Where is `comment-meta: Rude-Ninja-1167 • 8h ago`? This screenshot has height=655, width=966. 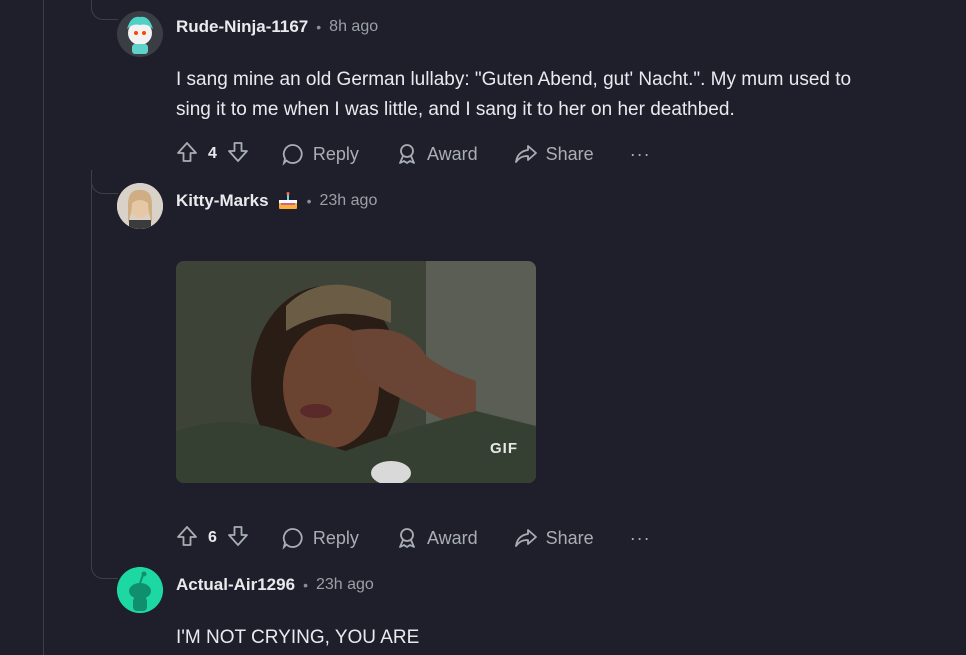 comment-meta: Rude-Ninja-1167 • 8h ago is located at coordinates (277, 27).